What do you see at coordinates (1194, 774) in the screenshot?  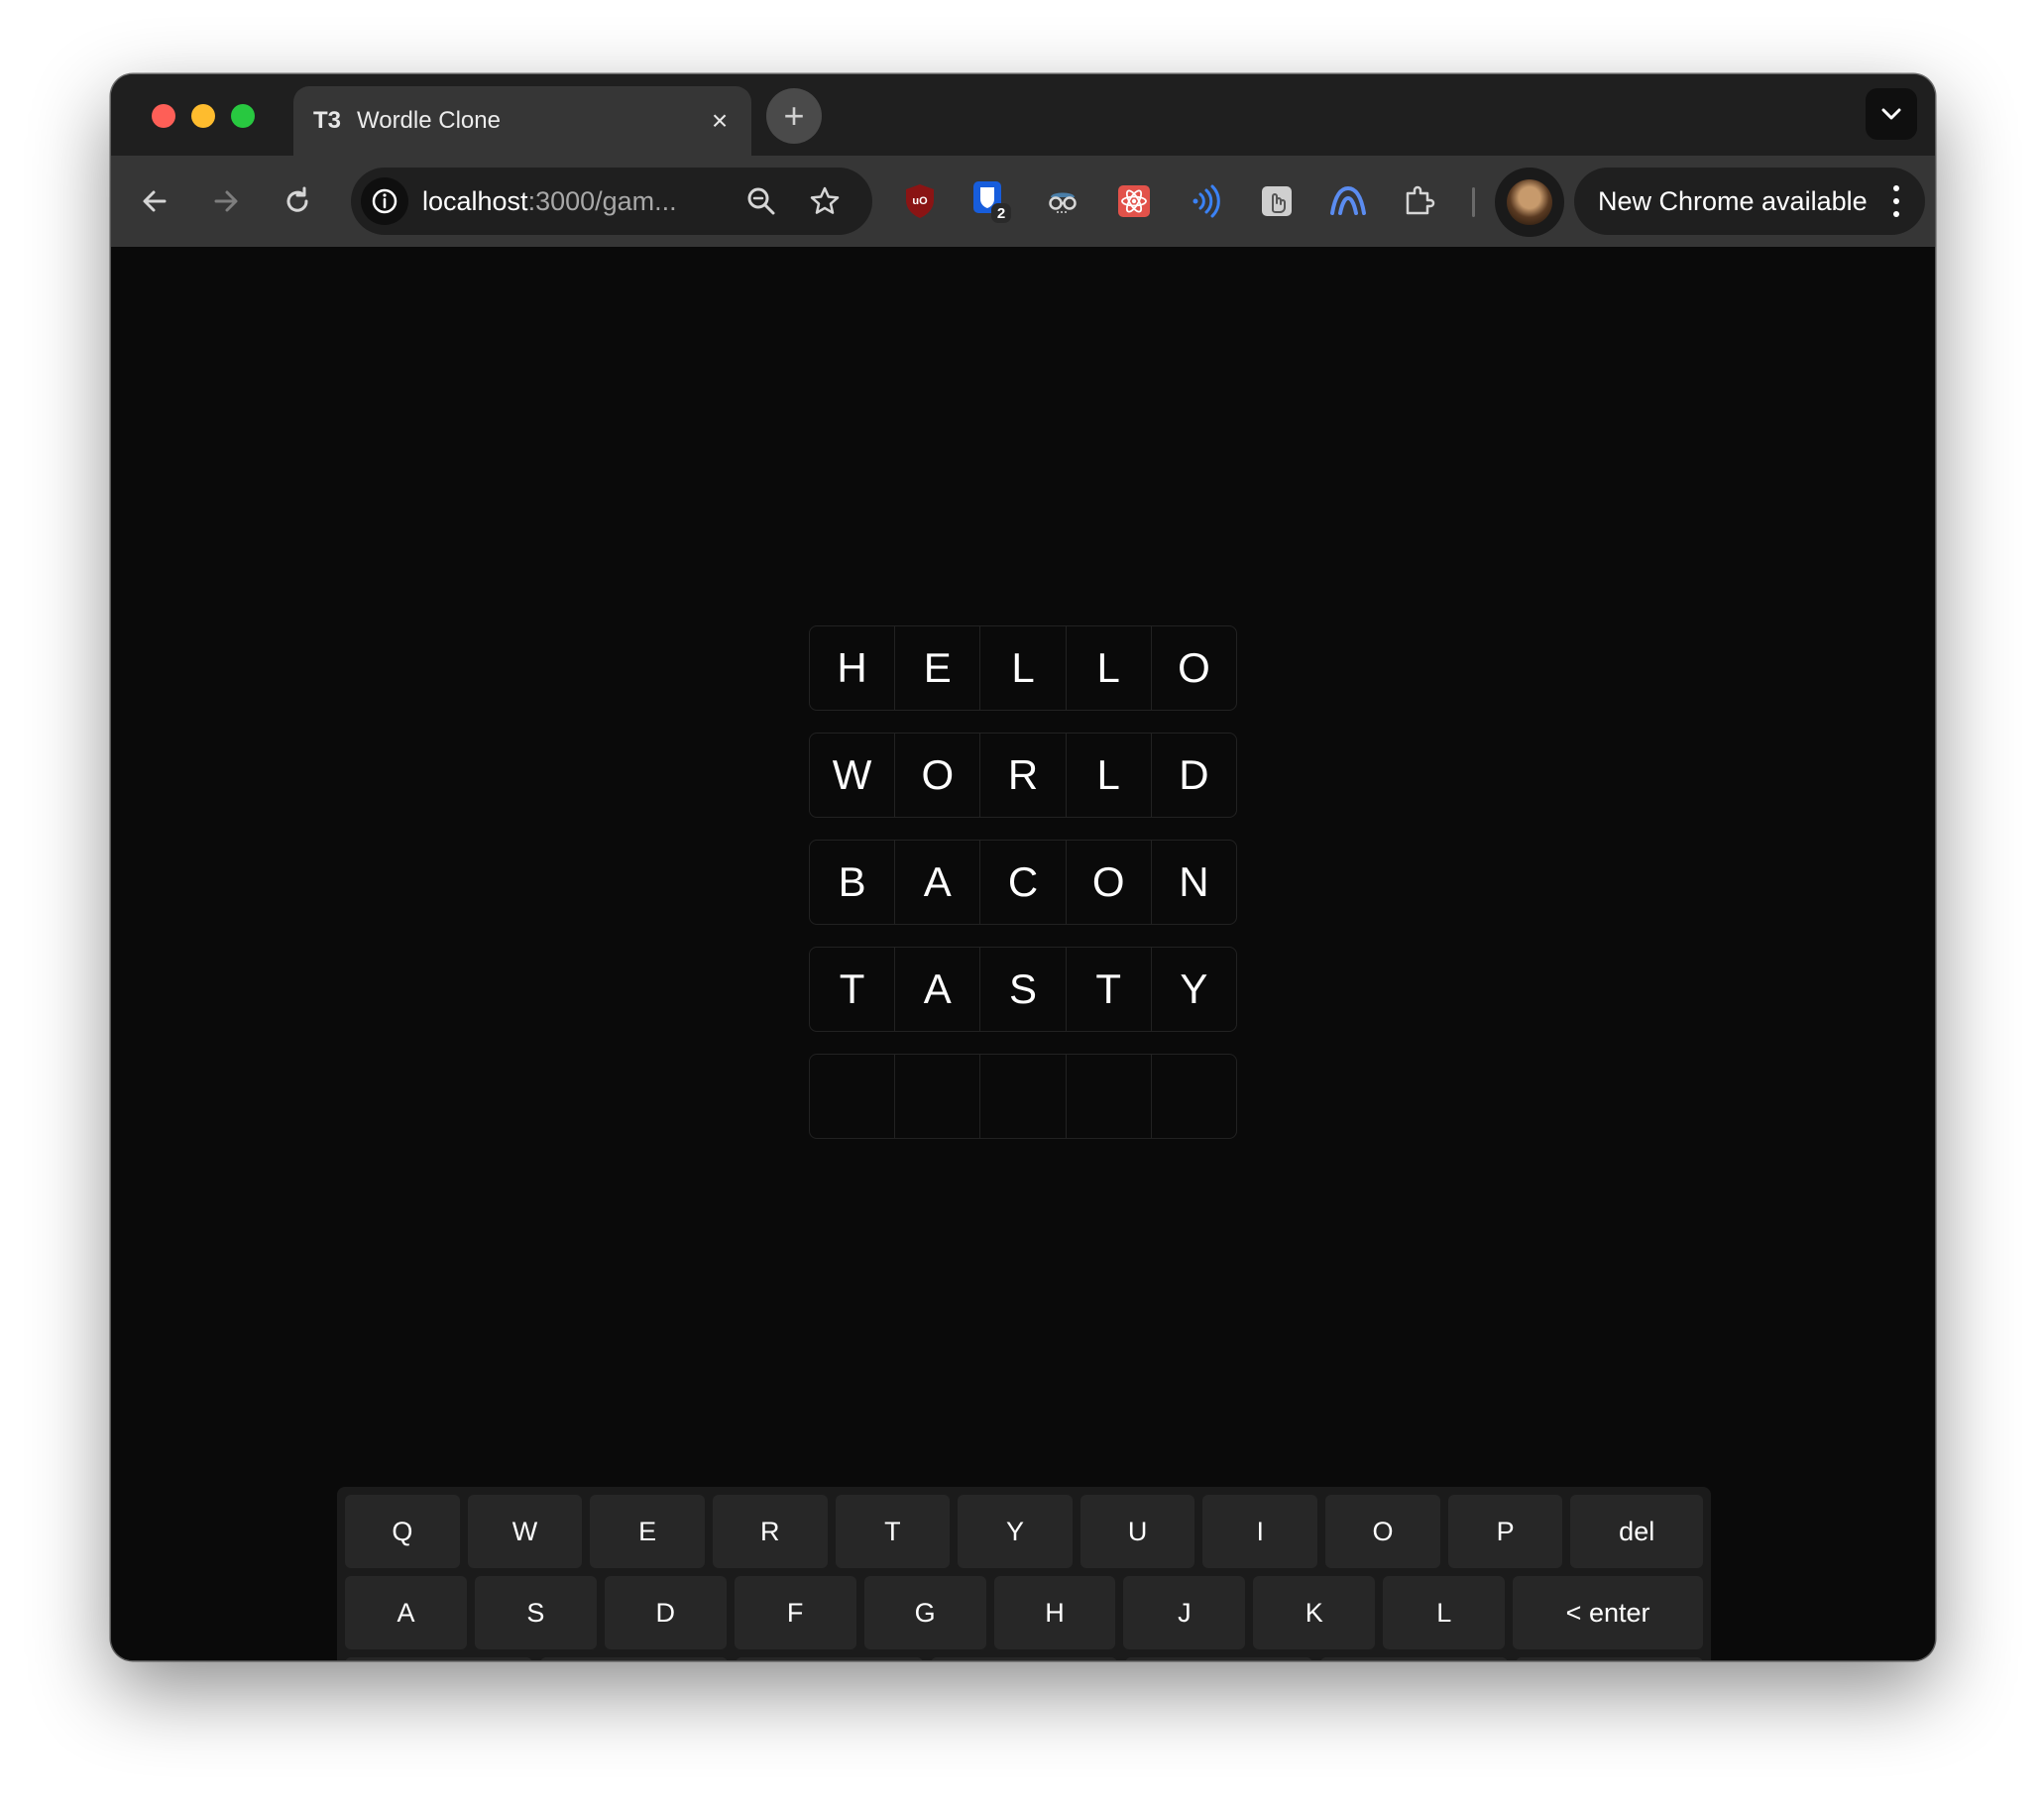 I see `letter-tile: D` at bounding box center [1194, 774].